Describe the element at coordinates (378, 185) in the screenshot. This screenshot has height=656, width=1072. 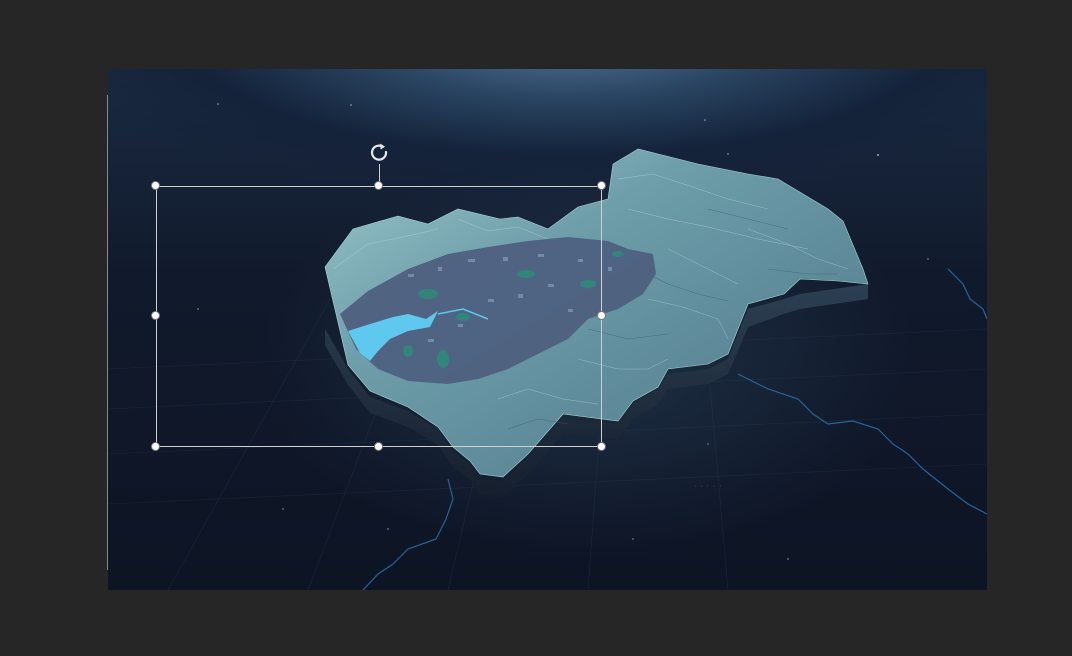
I see `resize-handle-top-middle` at that location.